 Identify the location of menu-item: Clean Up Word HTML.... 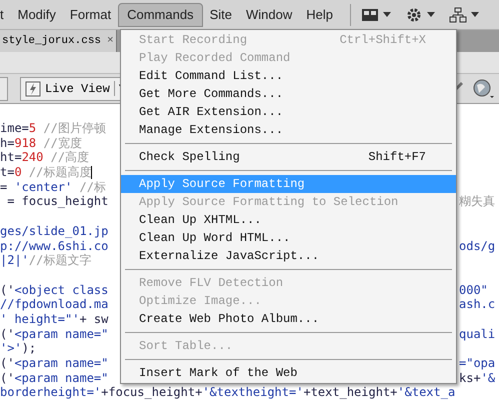
(288, 238).